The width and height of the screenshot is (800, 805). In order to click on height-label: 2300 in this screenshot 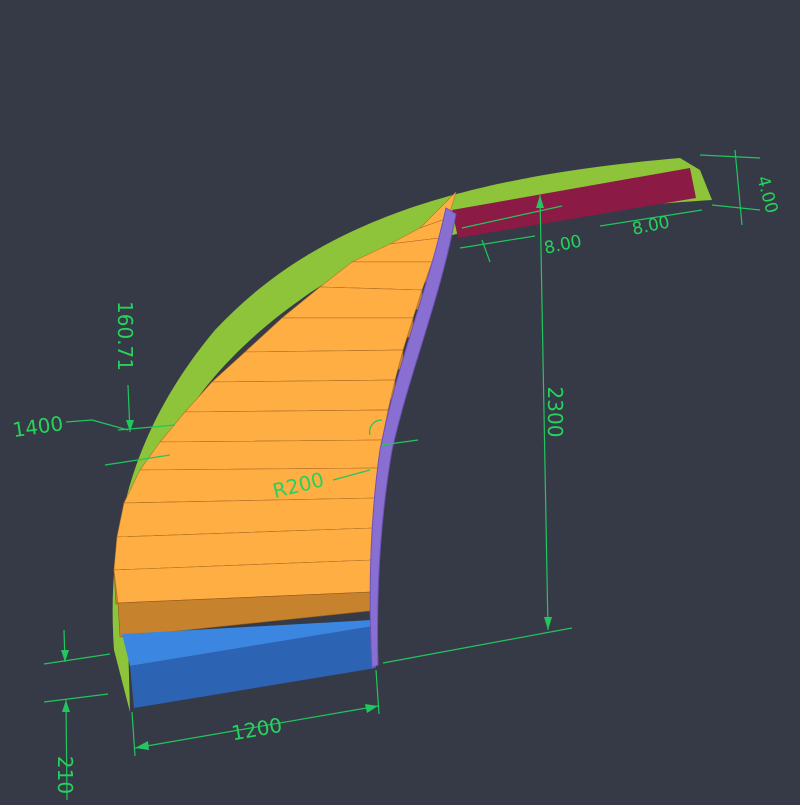, I will do `click(555, 412)`.